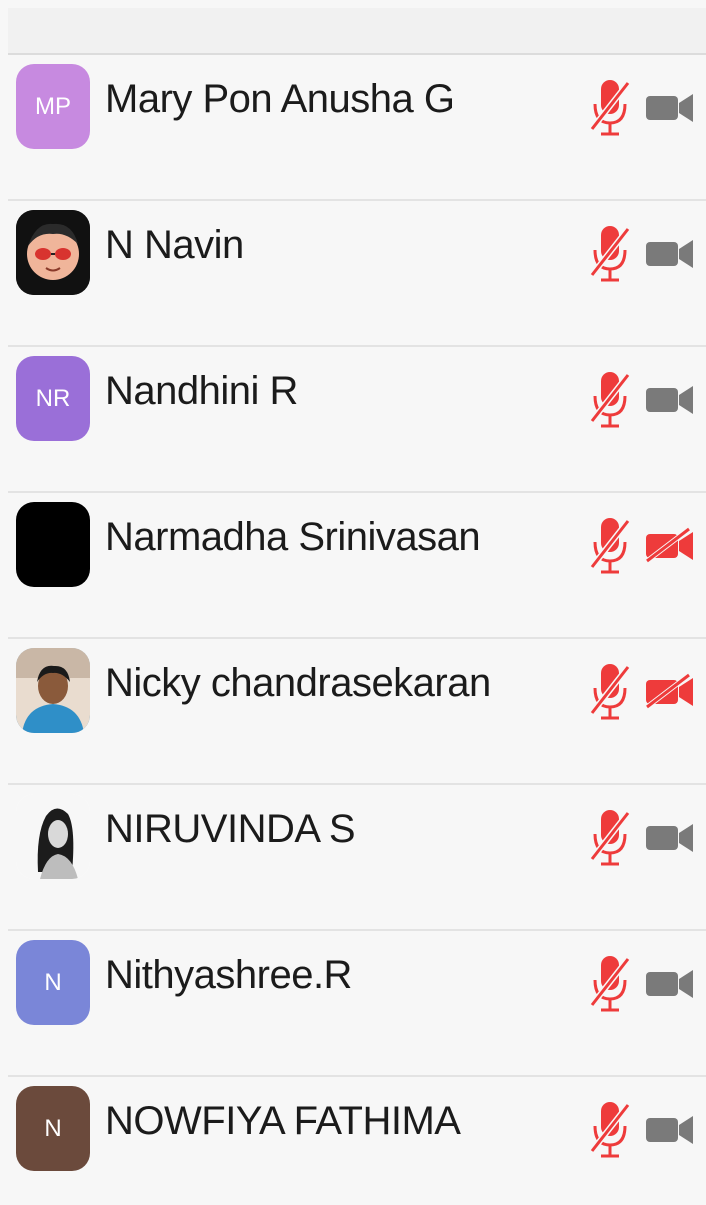 This screenshot has height=1205, width=706. What do you see at coordinates (228, 975) in the screenshot?
I see `participant-name: Nithyashree.R` at bounding box center [228, 975].